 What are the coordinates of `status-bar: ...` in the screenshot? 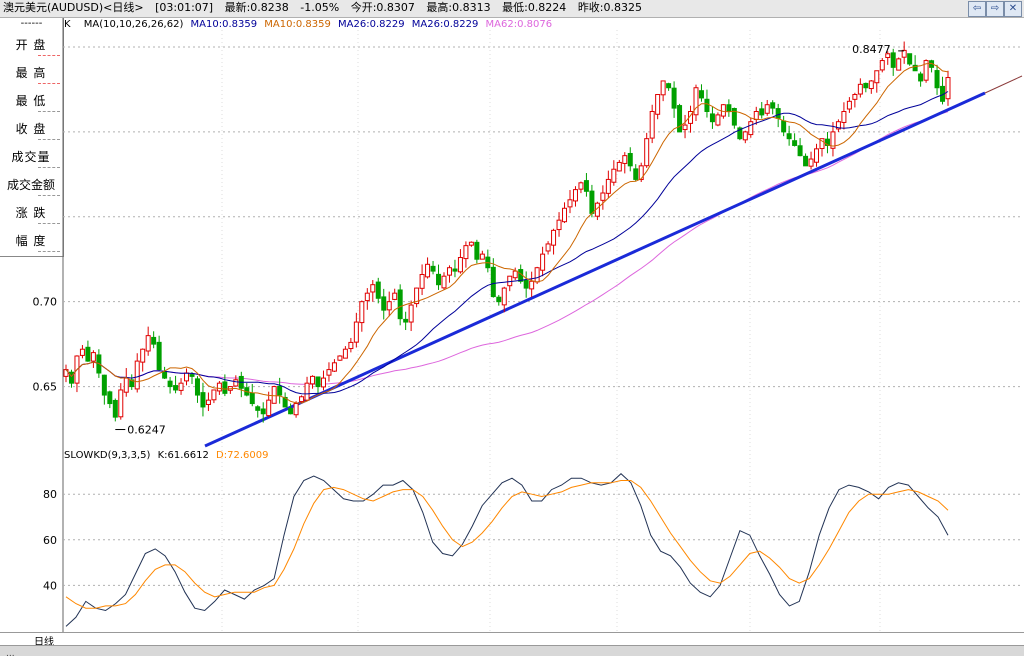 It's located at (512, 650).